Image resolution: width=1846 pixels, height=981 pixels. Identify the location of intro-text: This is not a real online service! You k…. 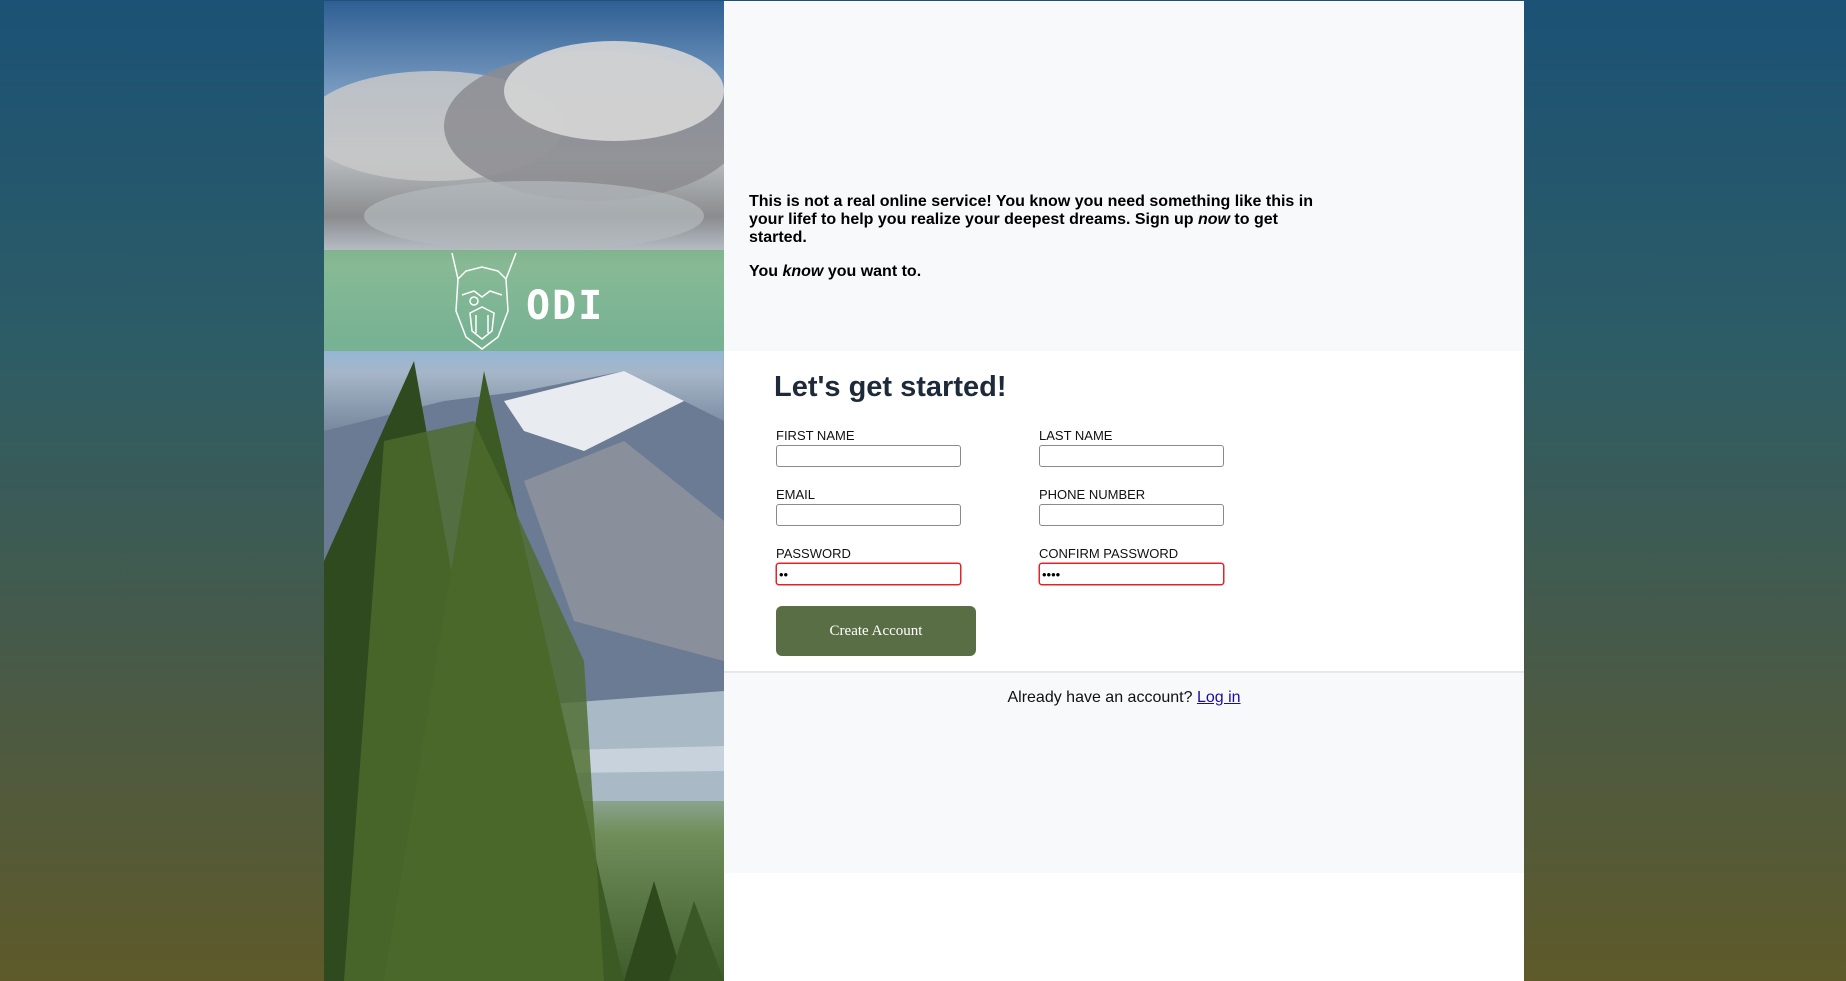
(1039, 245).